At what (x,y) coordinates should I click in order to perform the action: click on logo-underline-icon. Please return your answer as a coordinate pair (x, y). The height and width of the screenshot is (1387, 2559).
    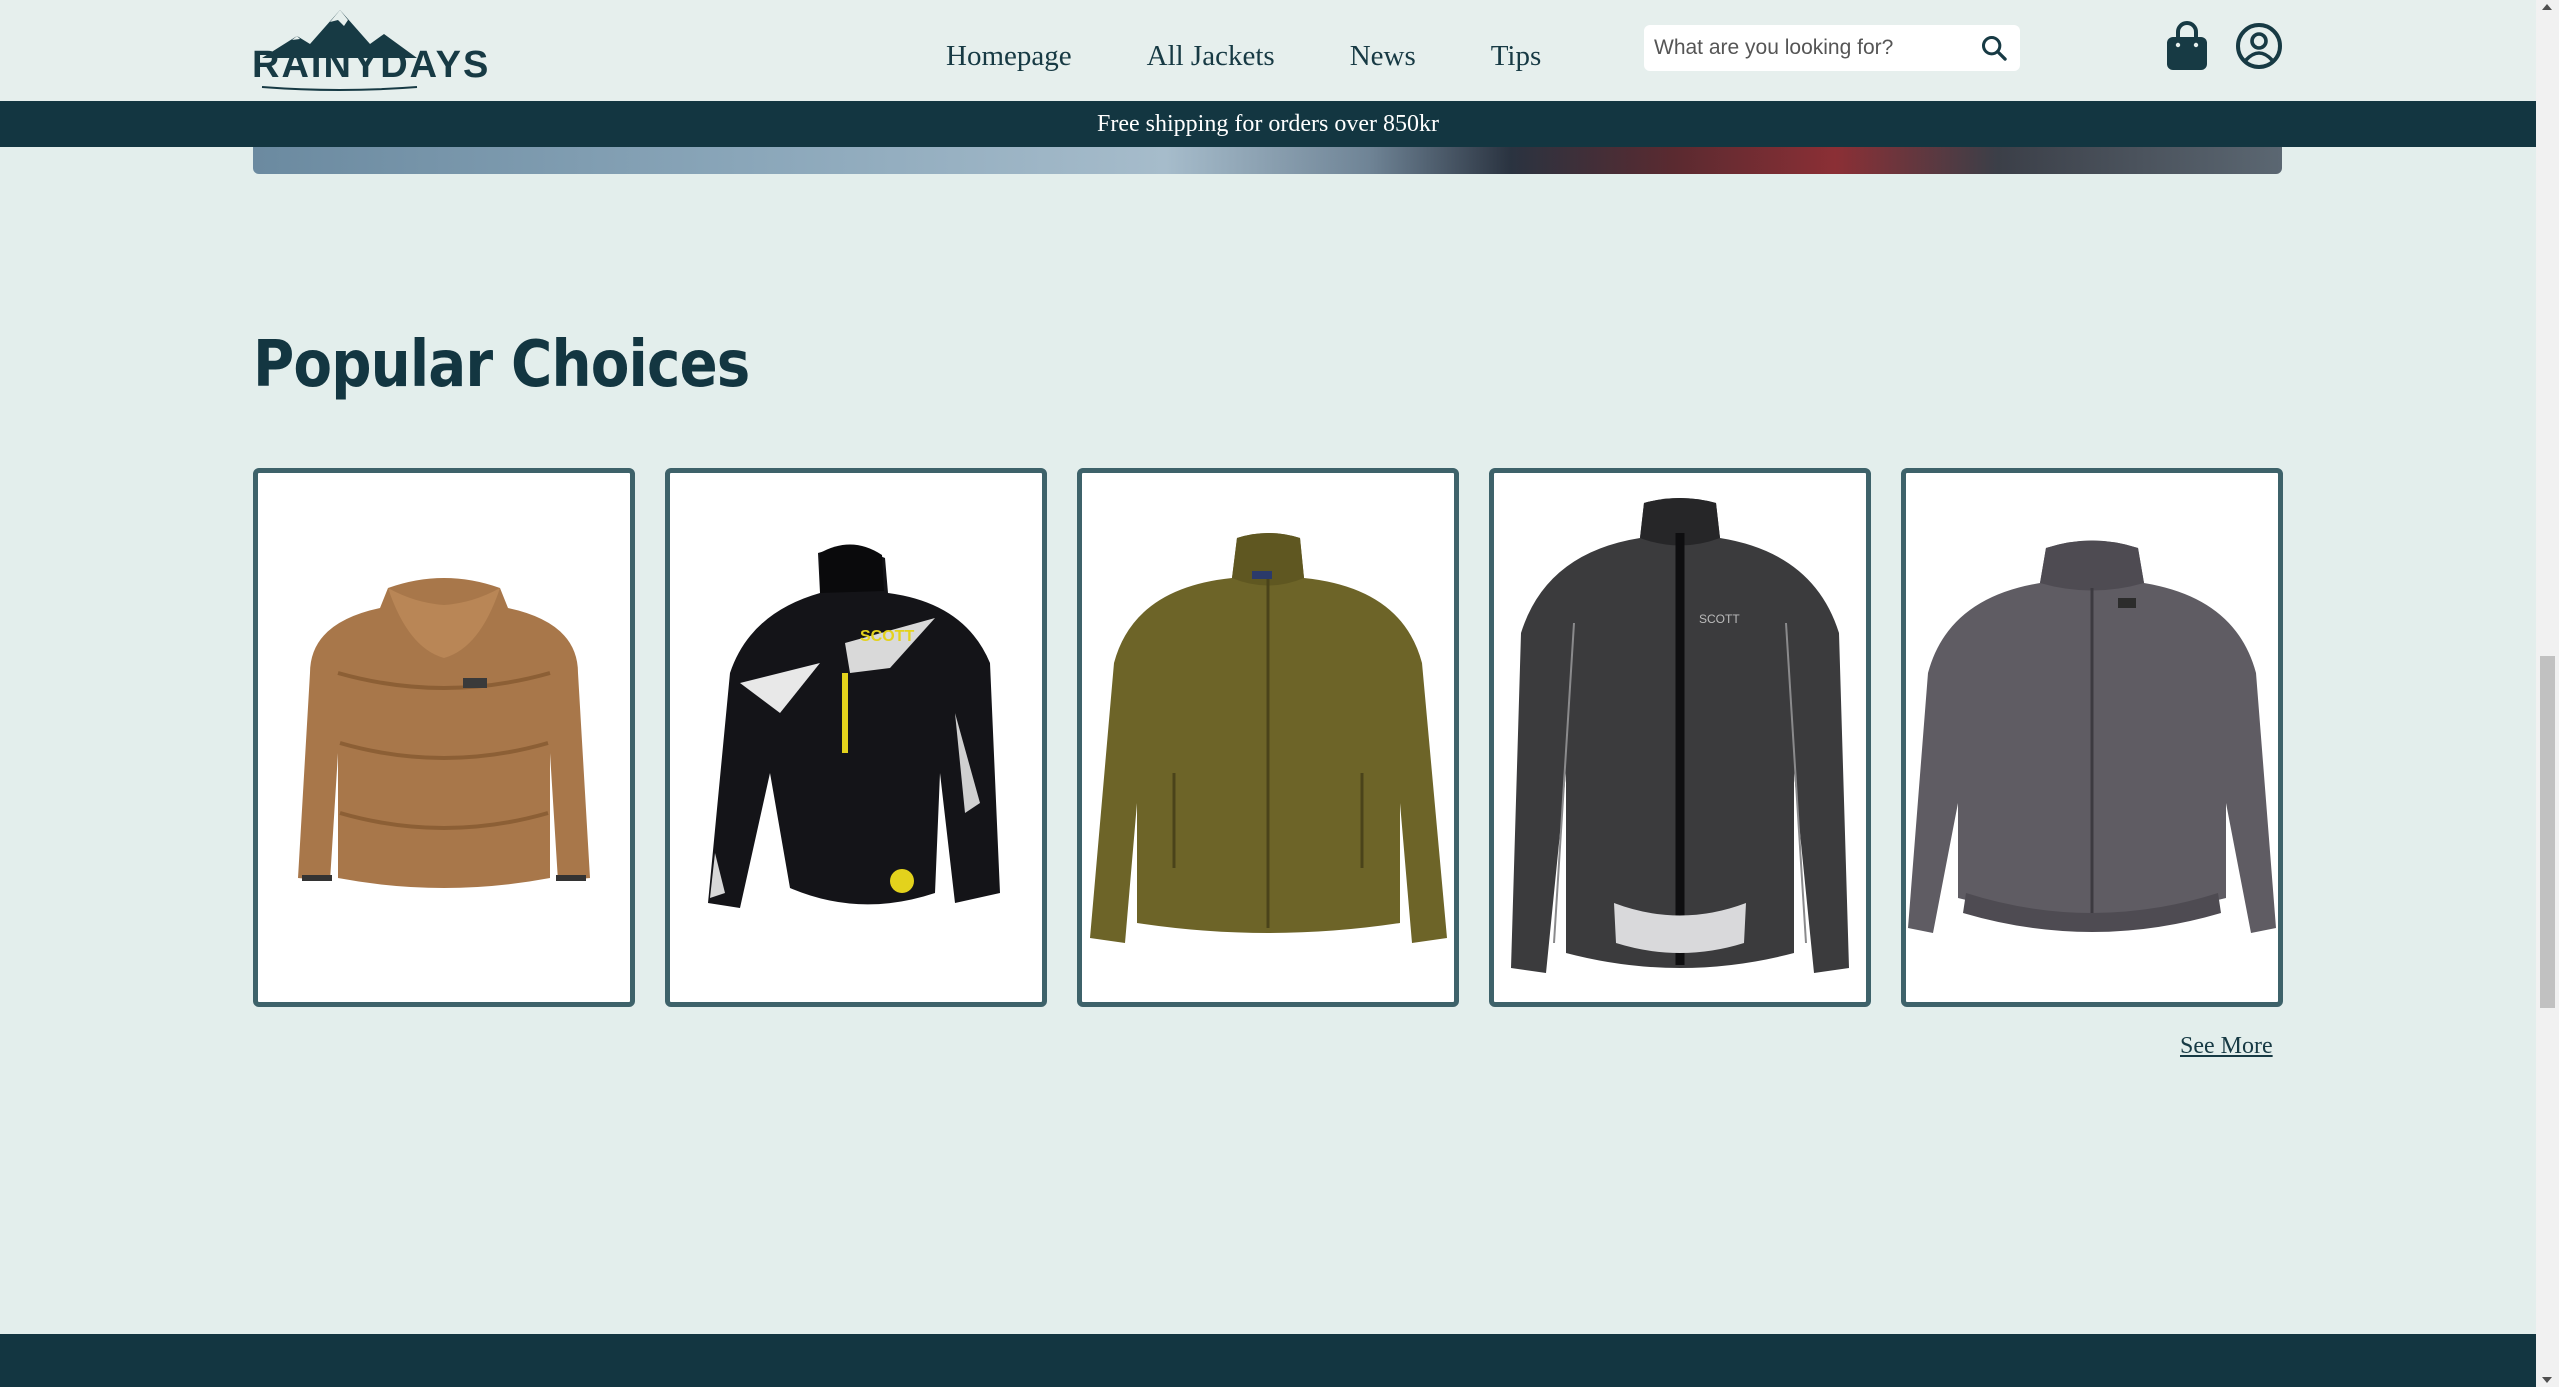
    Looking at the image, I should click on (339, 88).